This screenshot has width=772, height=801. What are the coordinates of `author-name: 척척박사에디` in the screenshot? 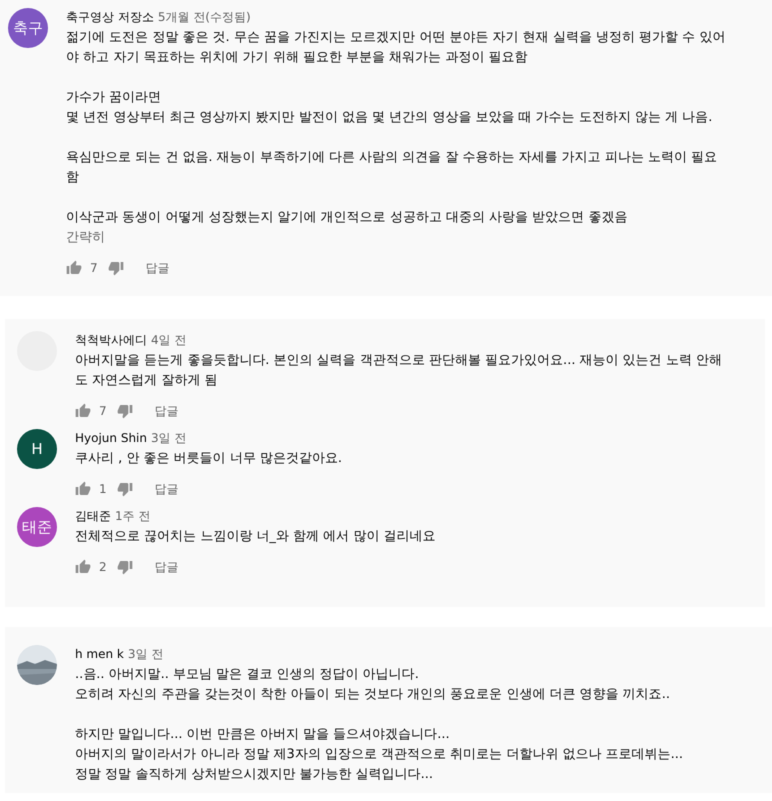 It's located at (111, 340).